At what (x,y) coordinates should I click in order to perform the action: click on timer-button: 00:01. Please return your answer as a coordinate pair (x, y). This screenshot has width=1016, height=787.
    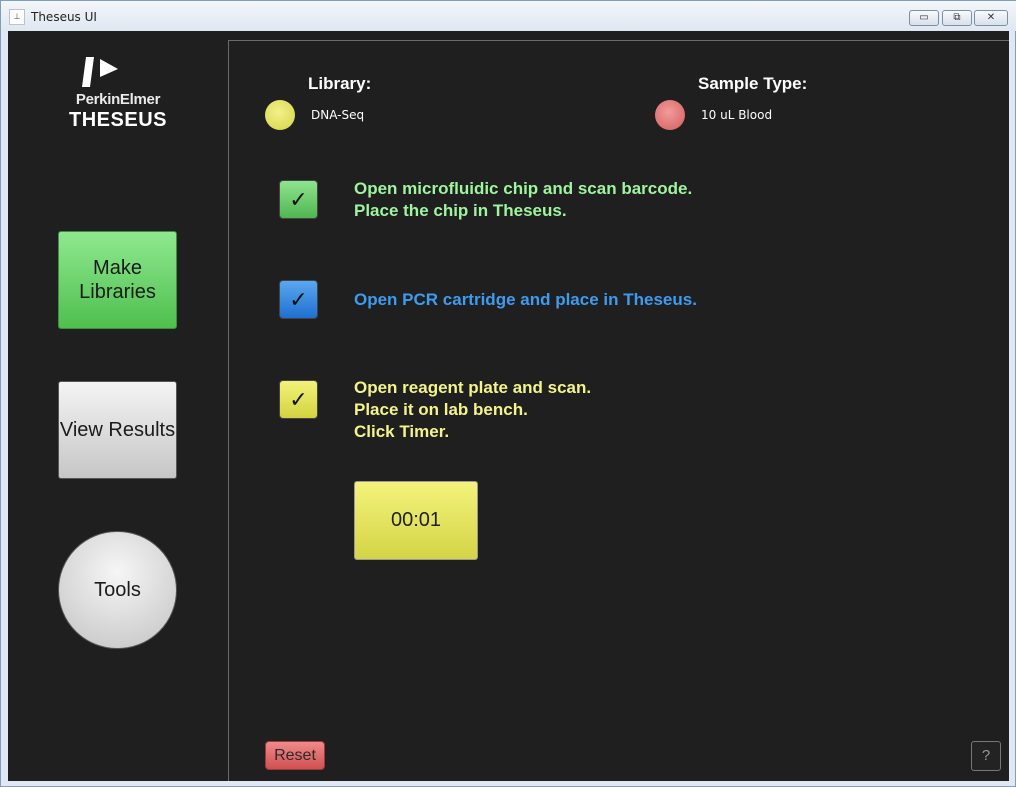
    Looking at the image, I should click on (416, 520).